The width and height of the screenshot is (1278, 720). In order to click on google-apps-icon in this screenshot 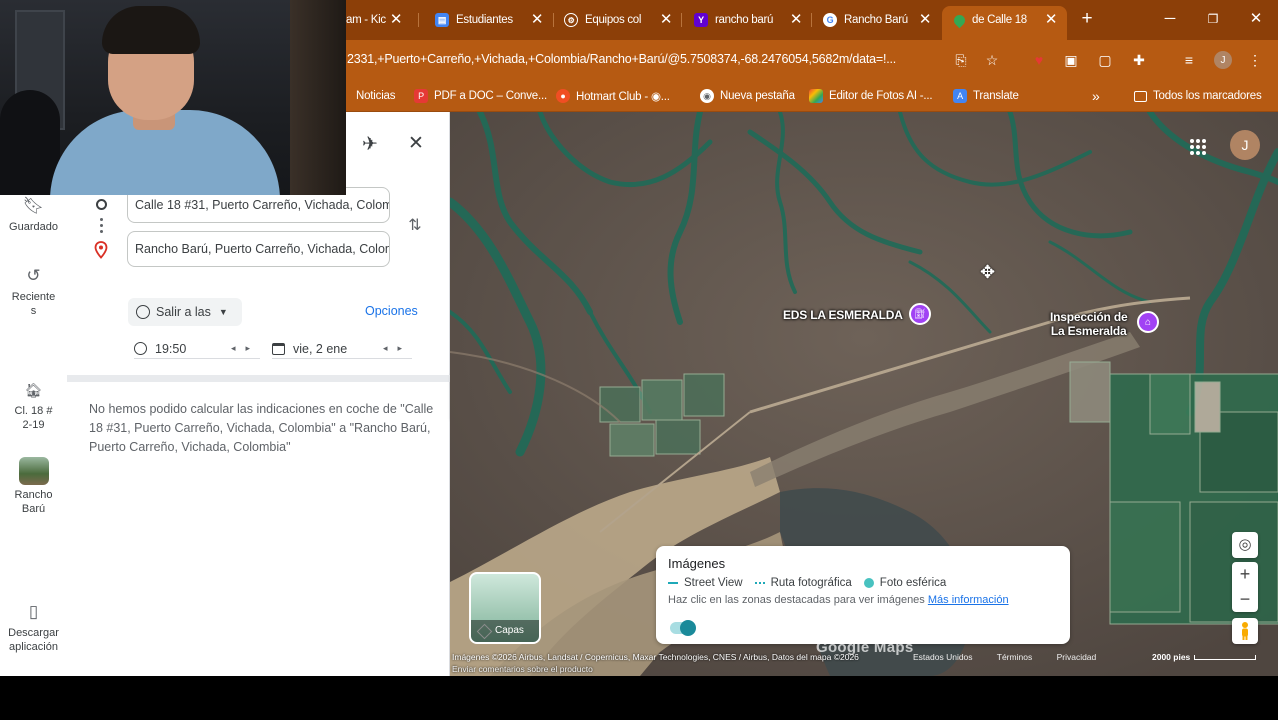, I will do `click(1198, 147)`.